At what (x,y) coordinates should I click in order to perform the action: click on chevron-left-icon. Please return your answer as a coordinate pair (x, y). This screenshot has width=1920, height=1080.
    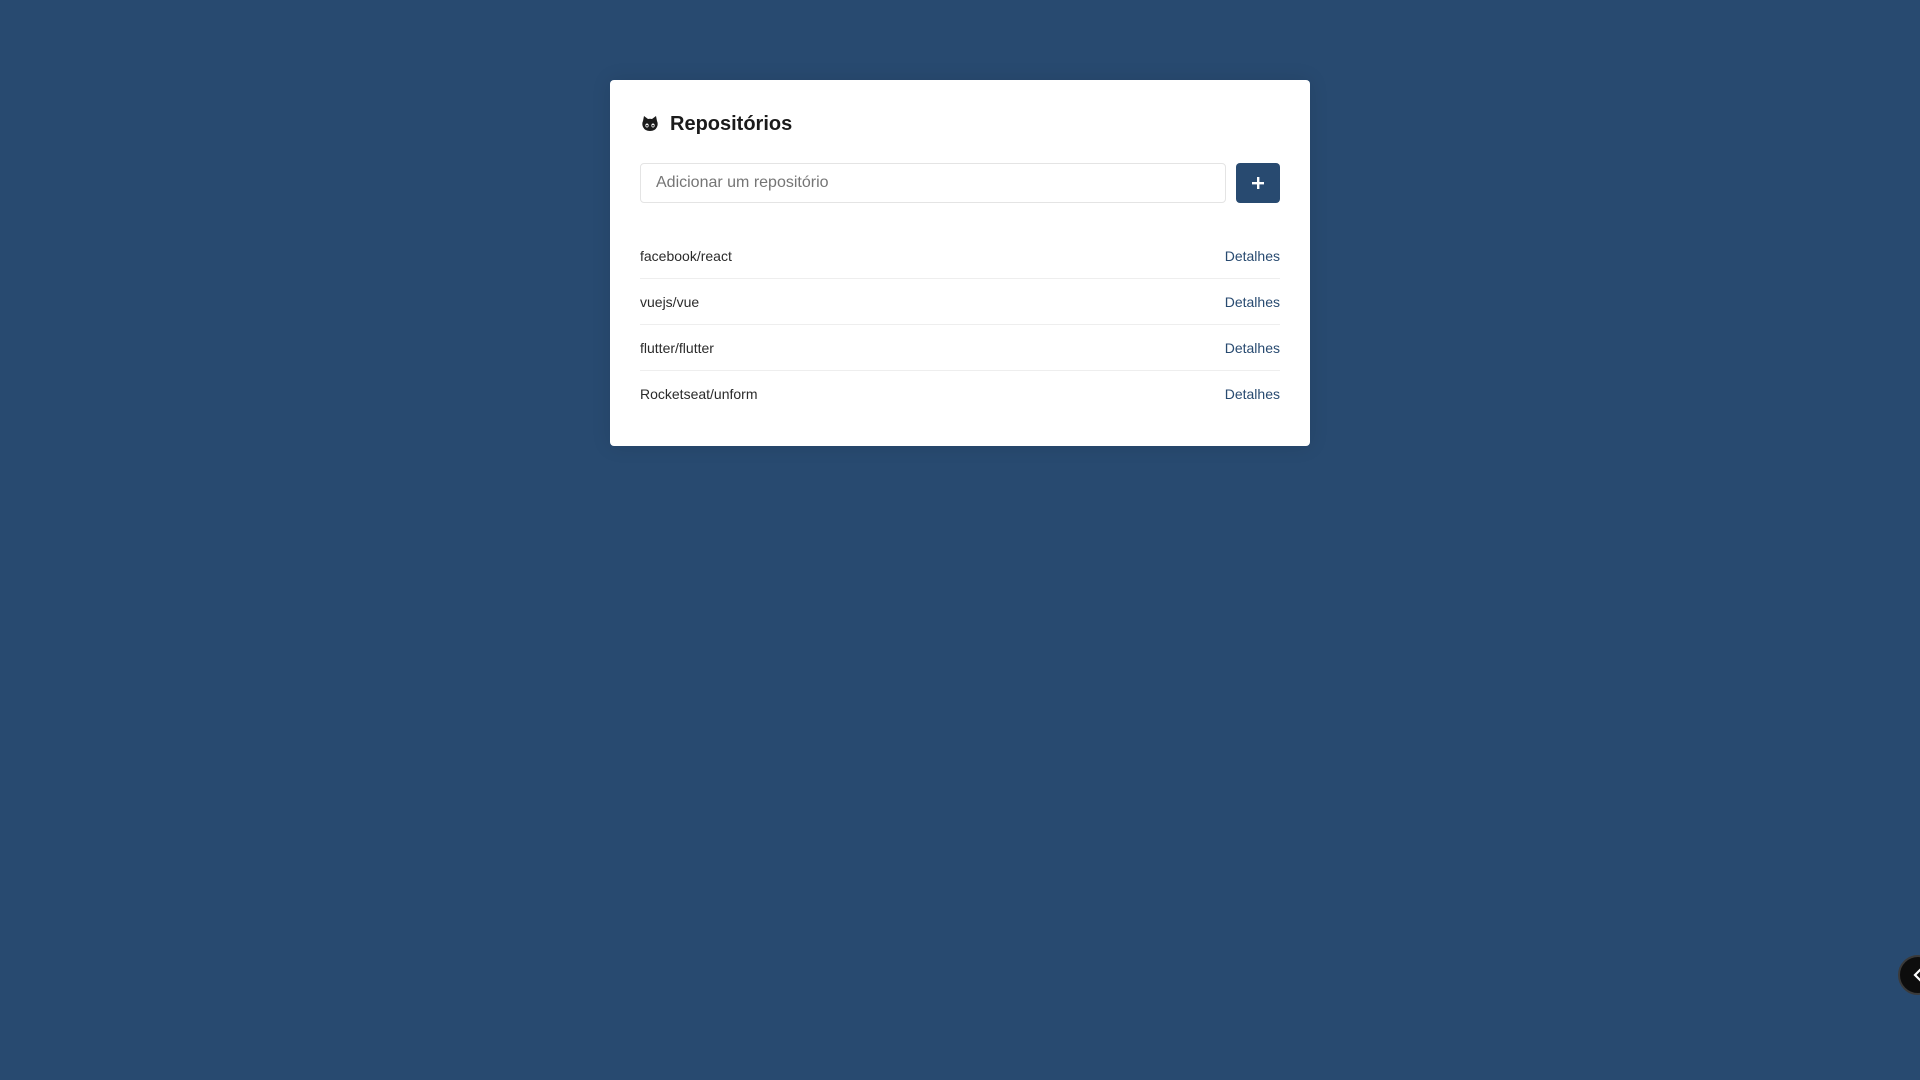
    Looking at the image, I should click on (1916, 975).